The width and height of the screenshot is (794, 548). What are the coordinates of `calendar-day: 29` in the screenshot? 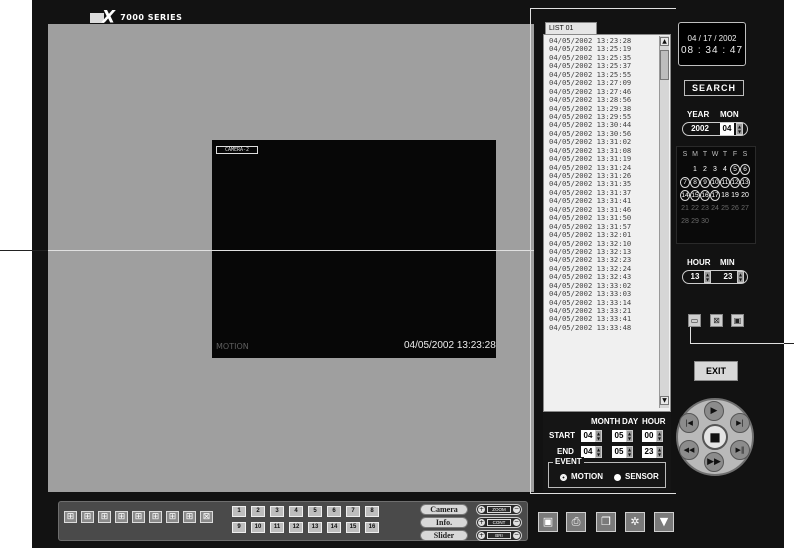 It's located at (695, 221).